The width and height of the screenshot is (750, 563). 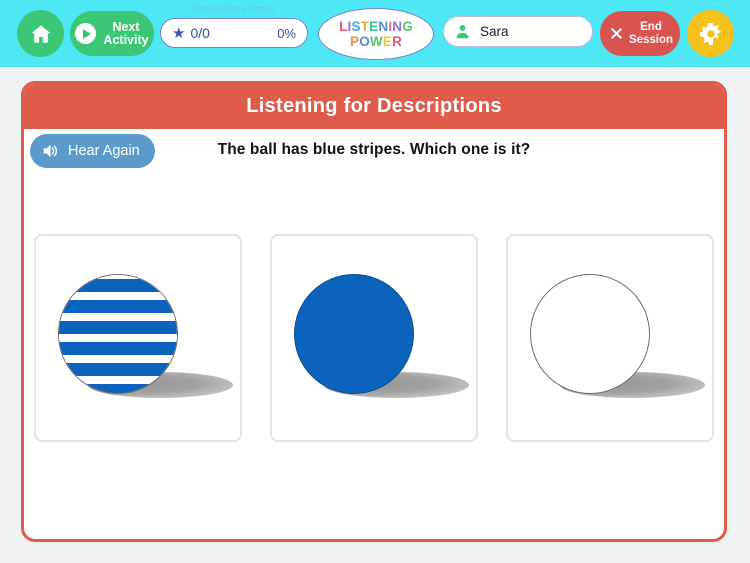 I want to click on next-activity-button: Next Activity, so click(x=112, y=33).